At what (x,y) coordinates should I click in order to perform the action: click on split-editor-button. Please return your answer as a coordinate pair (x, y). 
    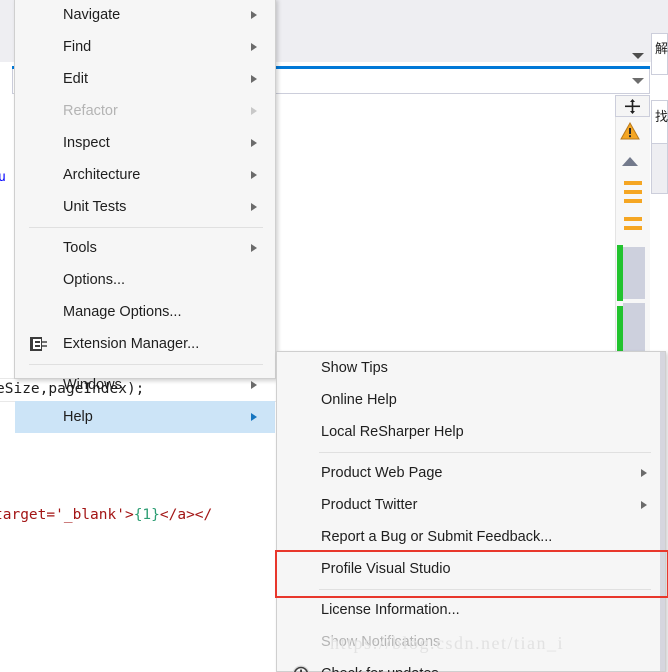
    Looking at the image, I should click on (632, 106).